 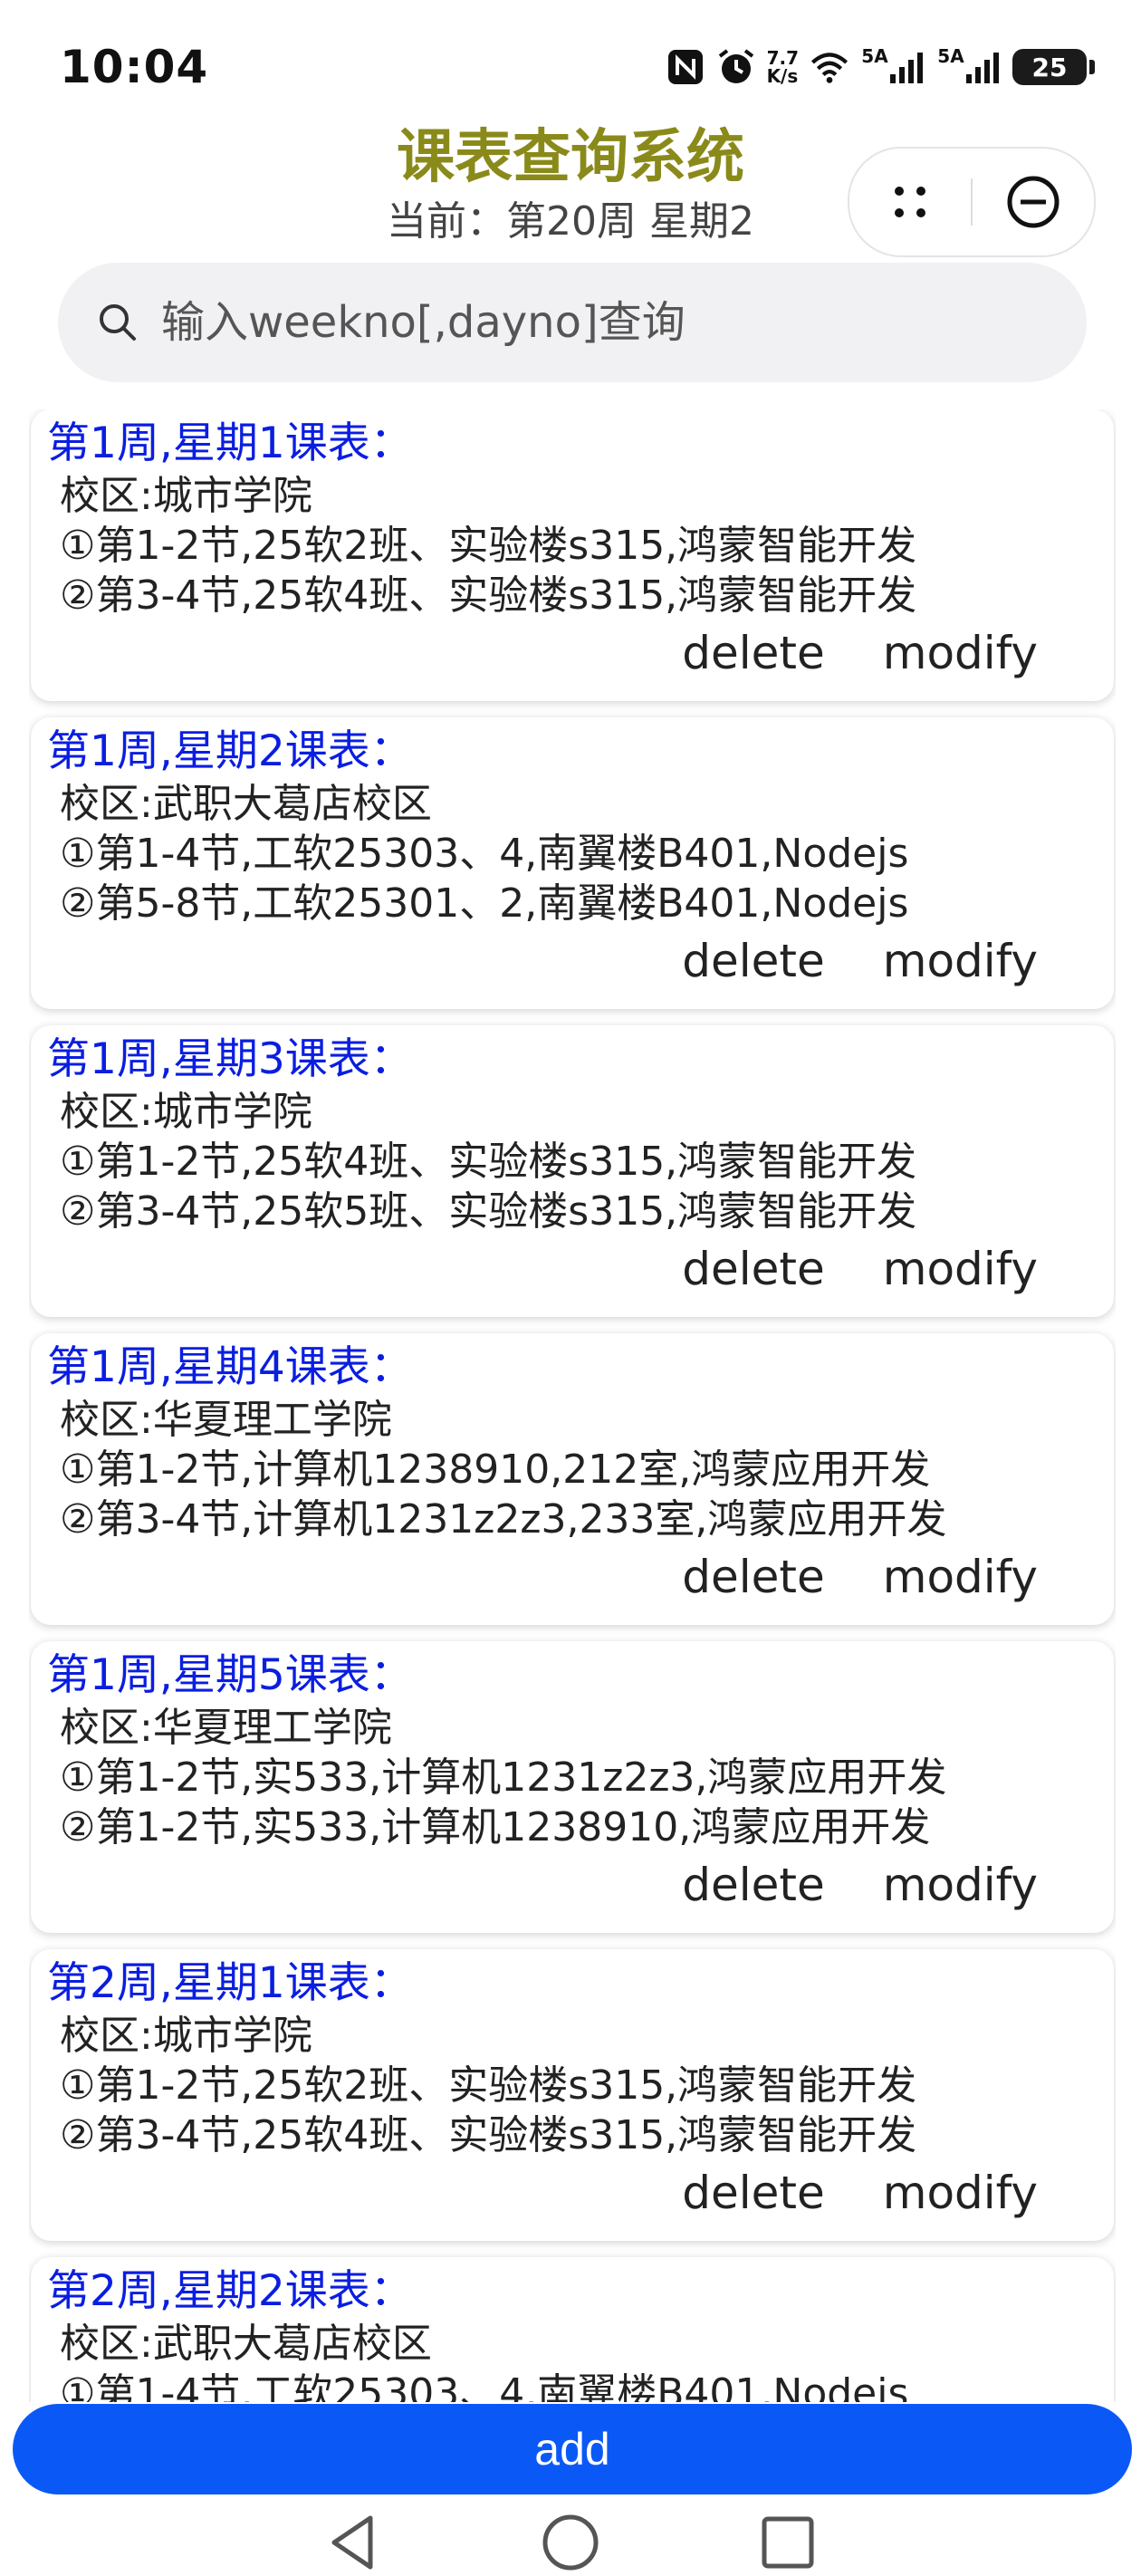 I want to click on net-speed-unit: K/s, so click(x=782, y=76).